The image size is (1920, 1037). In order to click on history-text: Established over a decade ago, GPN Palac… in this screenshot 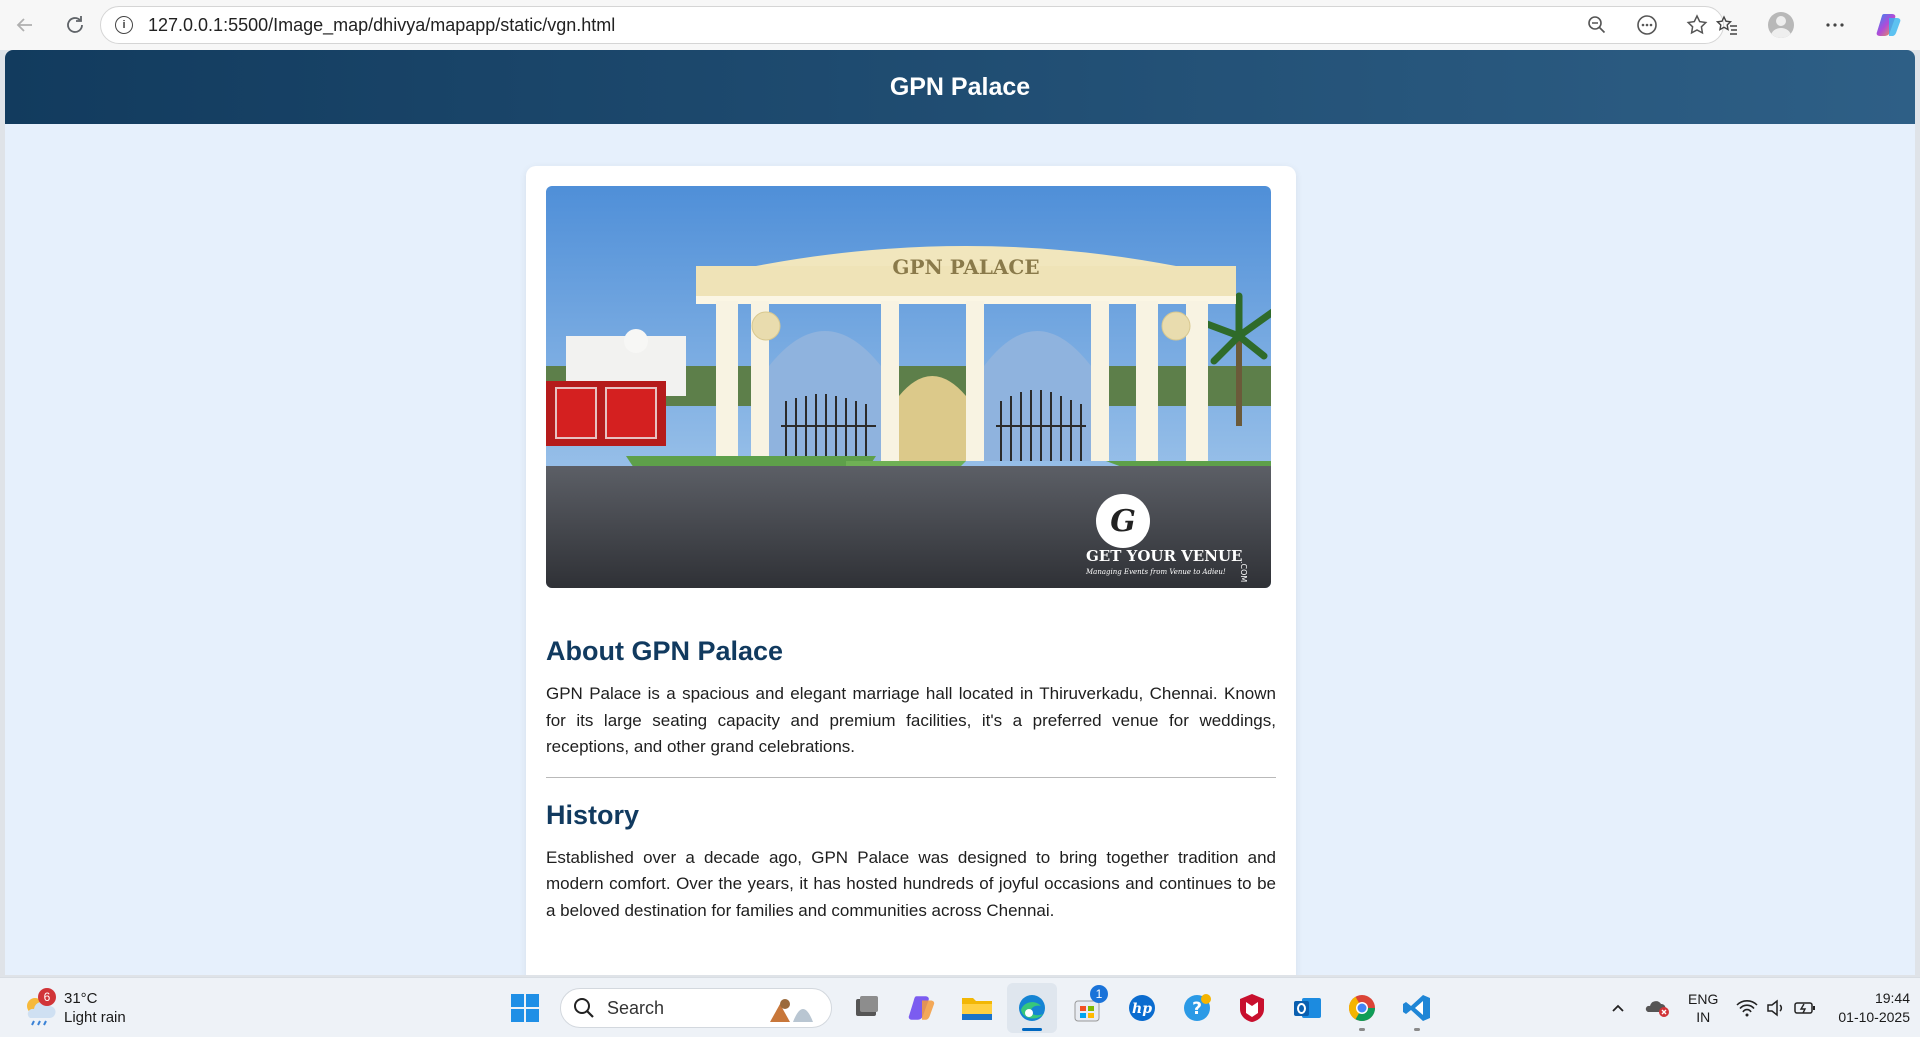, I will do `click(911, 883)`.